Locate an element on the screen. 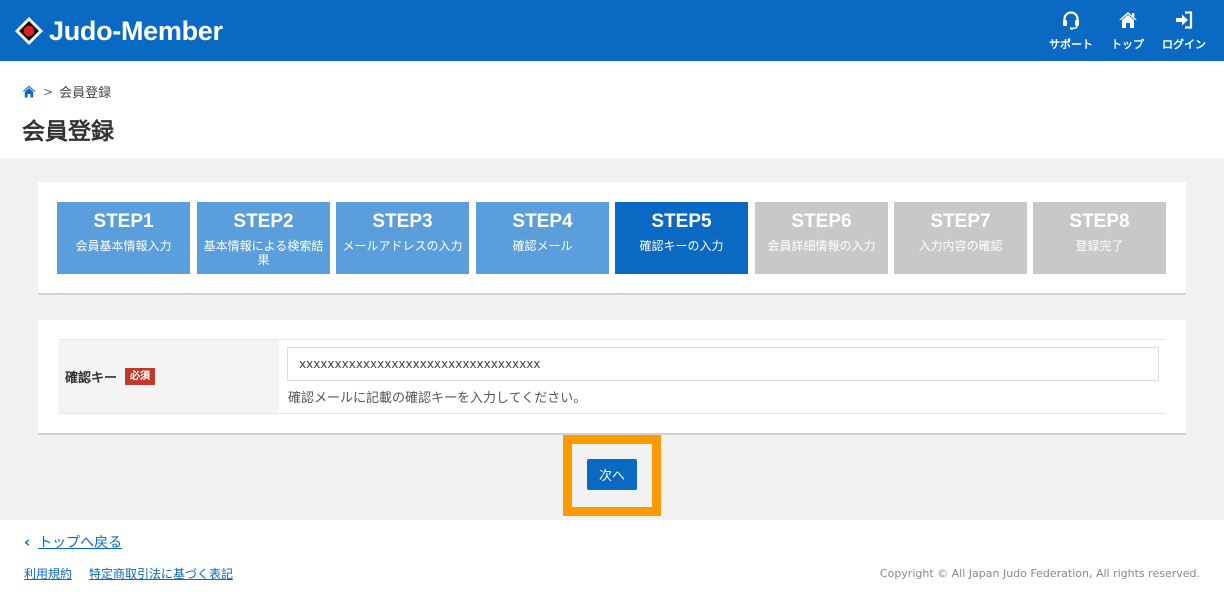  top-label: トップ is located at coordinates (1127, 44).